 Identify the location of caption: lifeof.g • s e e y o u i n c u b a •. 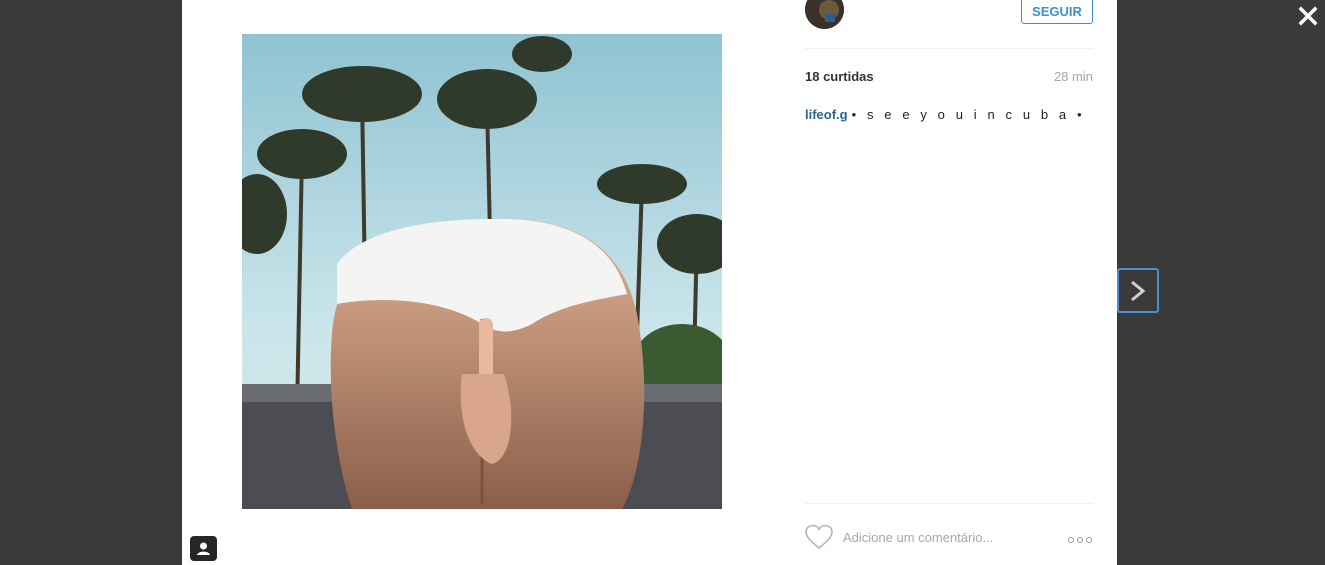
(945, 114).